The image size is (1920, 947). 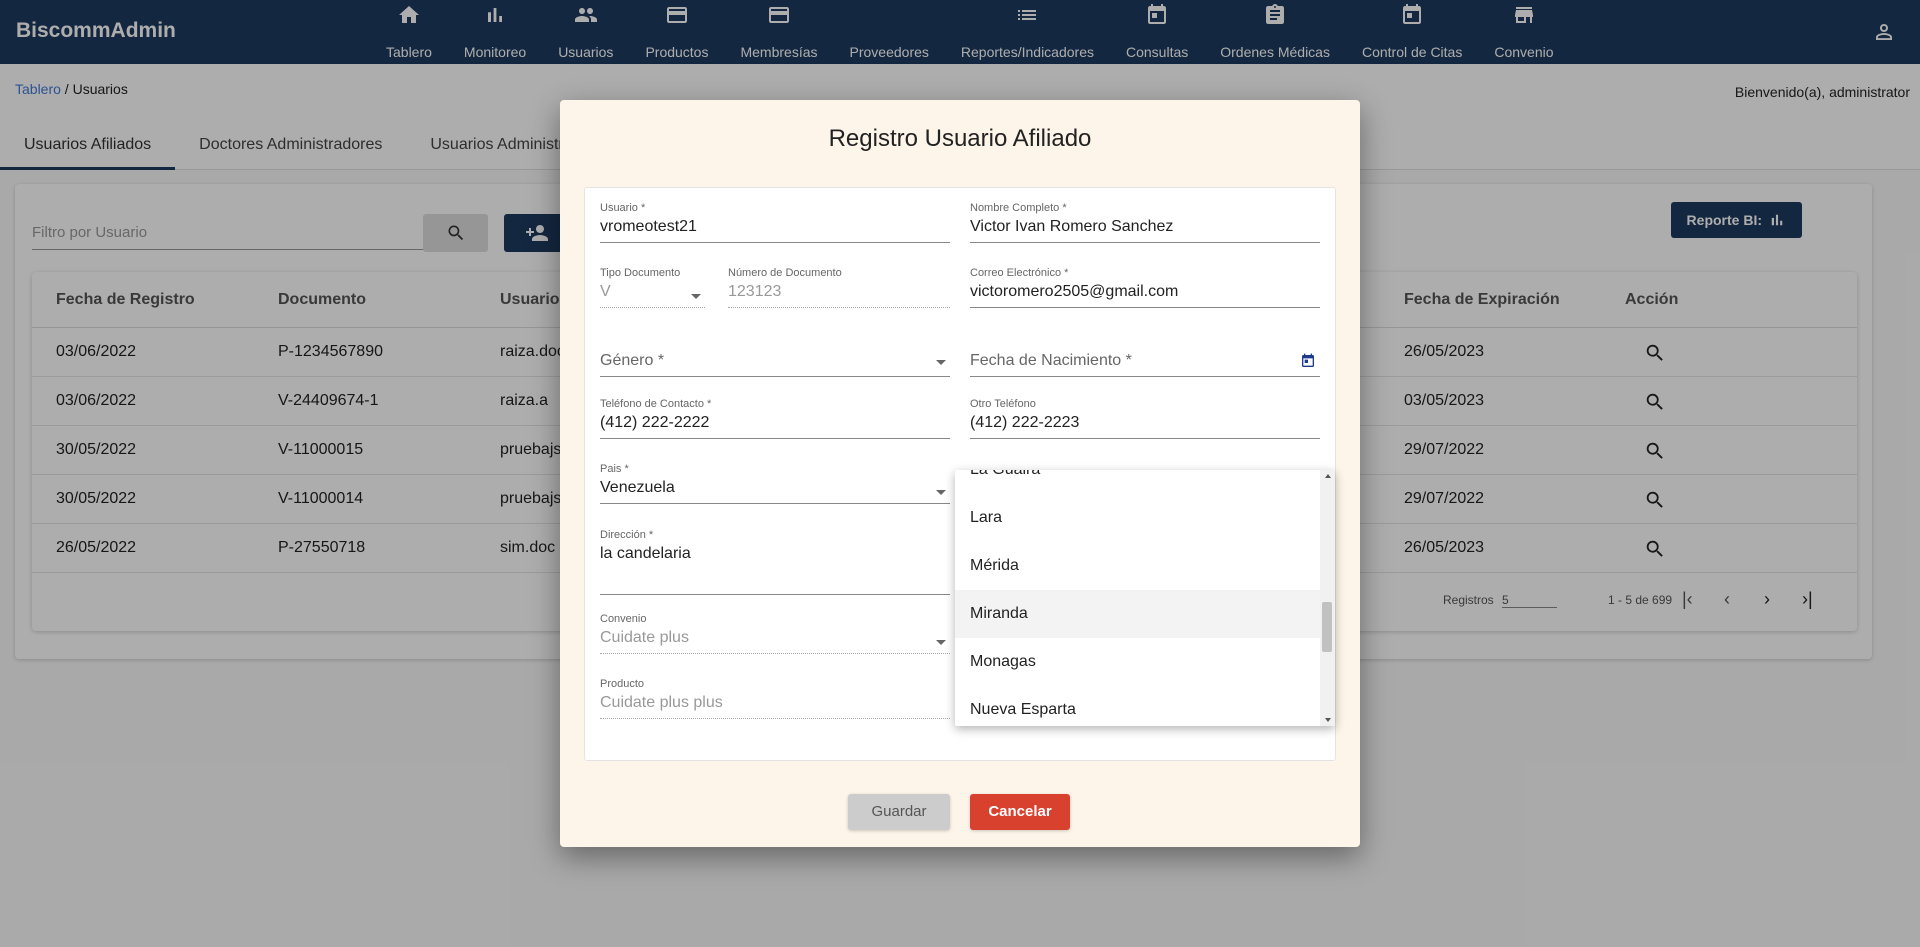 I want to click on otro-telefono-field: Otro Teléfono (412) 222-2223, so click(x=1145, y=418).